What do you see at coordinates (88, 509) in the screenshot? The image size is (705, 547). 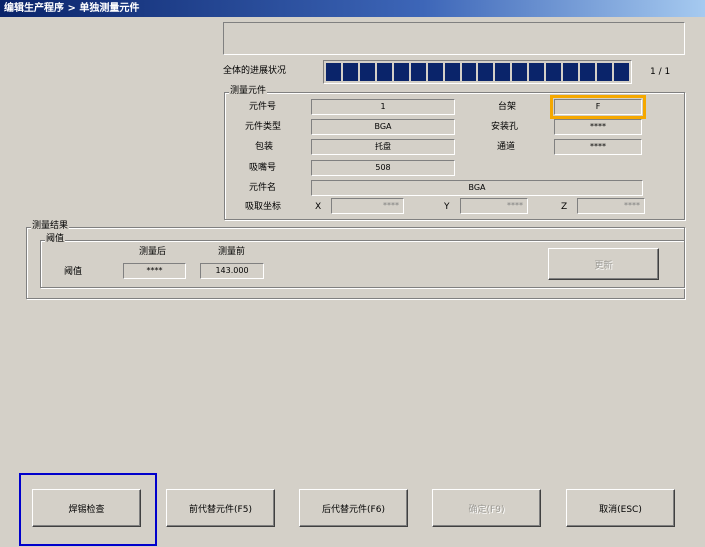 I see `solder-check-highlight` at bounding box center [88, 509].